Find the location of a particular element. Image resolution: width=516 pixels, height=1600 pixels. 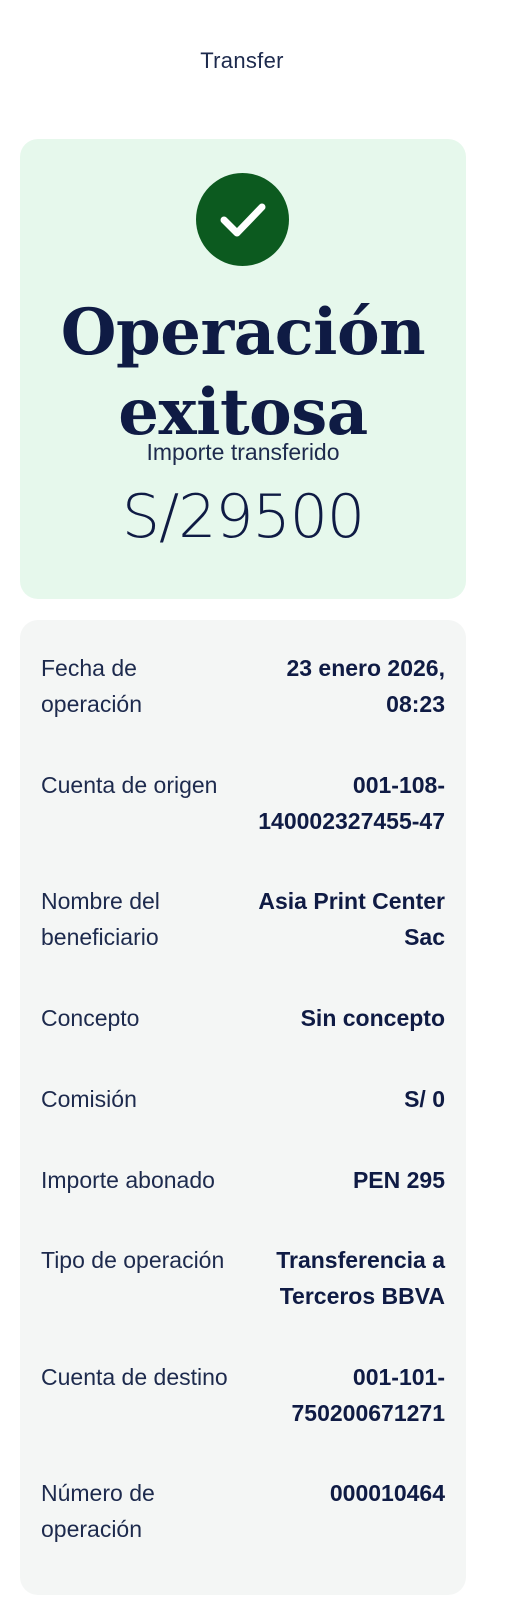

detail-value: Sin concepto is located at coordinates (372, 1018).